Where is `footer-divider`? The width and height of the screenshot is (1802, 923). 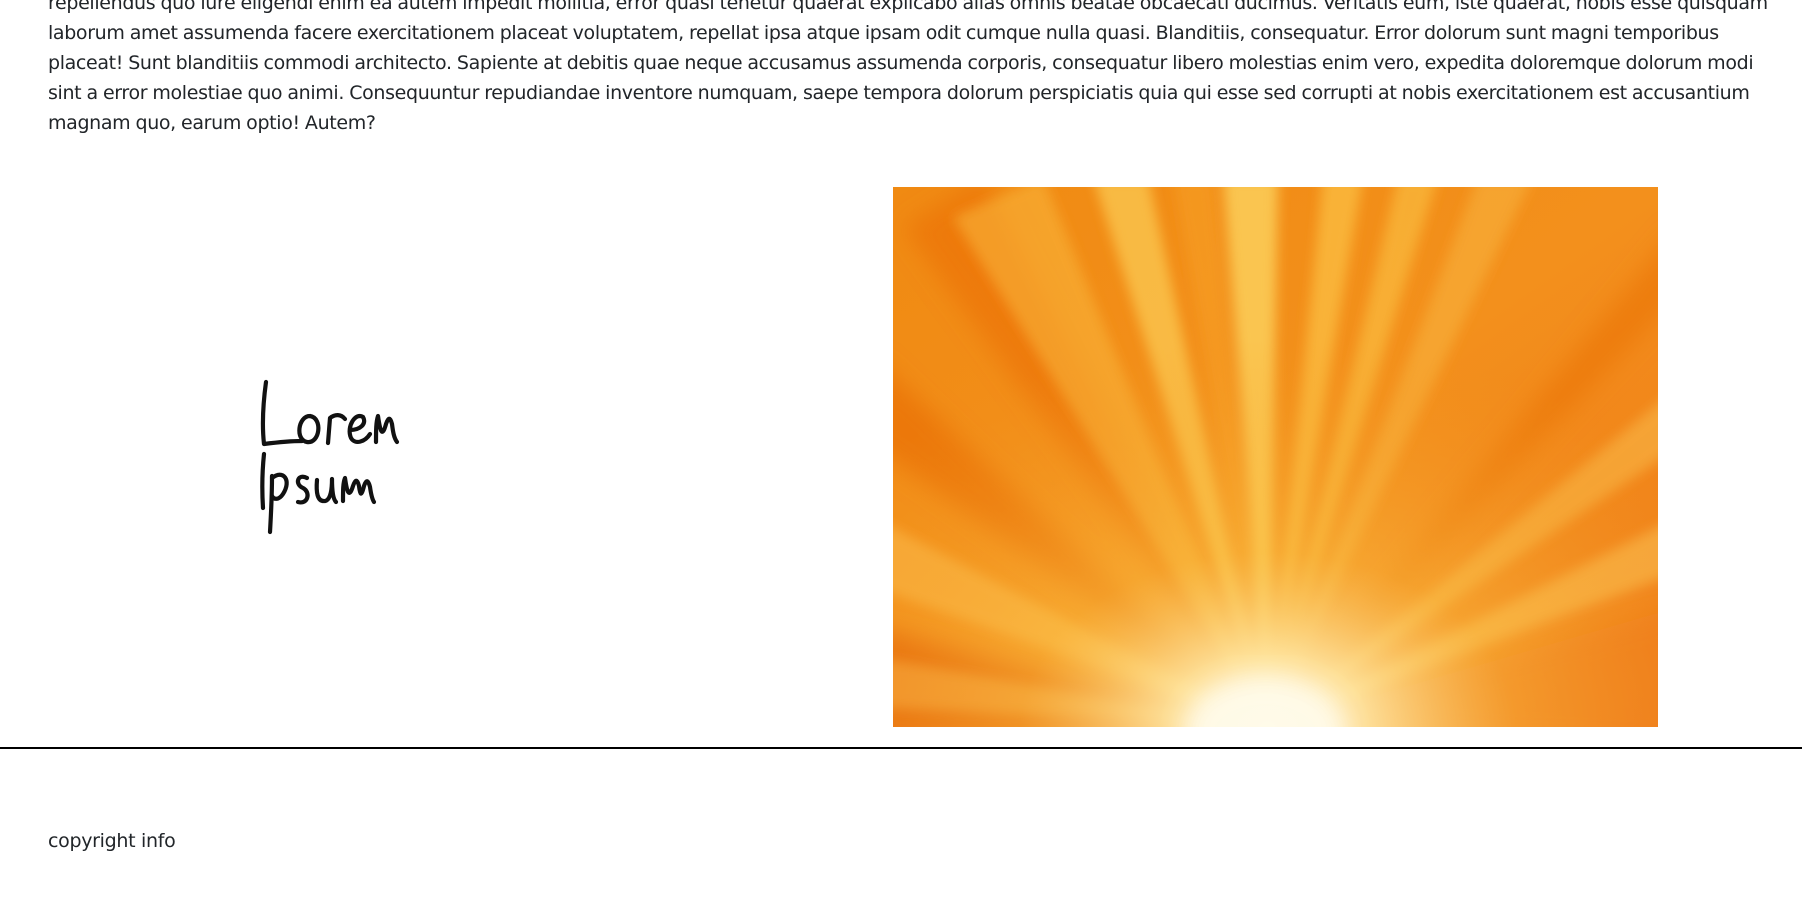
footer-divider is located at coordinates (901, 748).